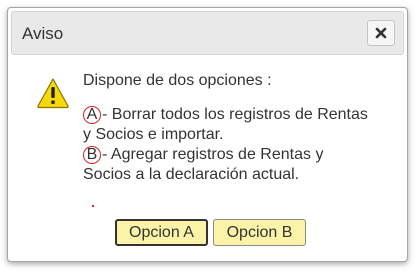 The width and height of the screenshot is (420, 272). I want to click on option-a-description: A- Borrar todos los registros de Rentas, so click(225, 115).